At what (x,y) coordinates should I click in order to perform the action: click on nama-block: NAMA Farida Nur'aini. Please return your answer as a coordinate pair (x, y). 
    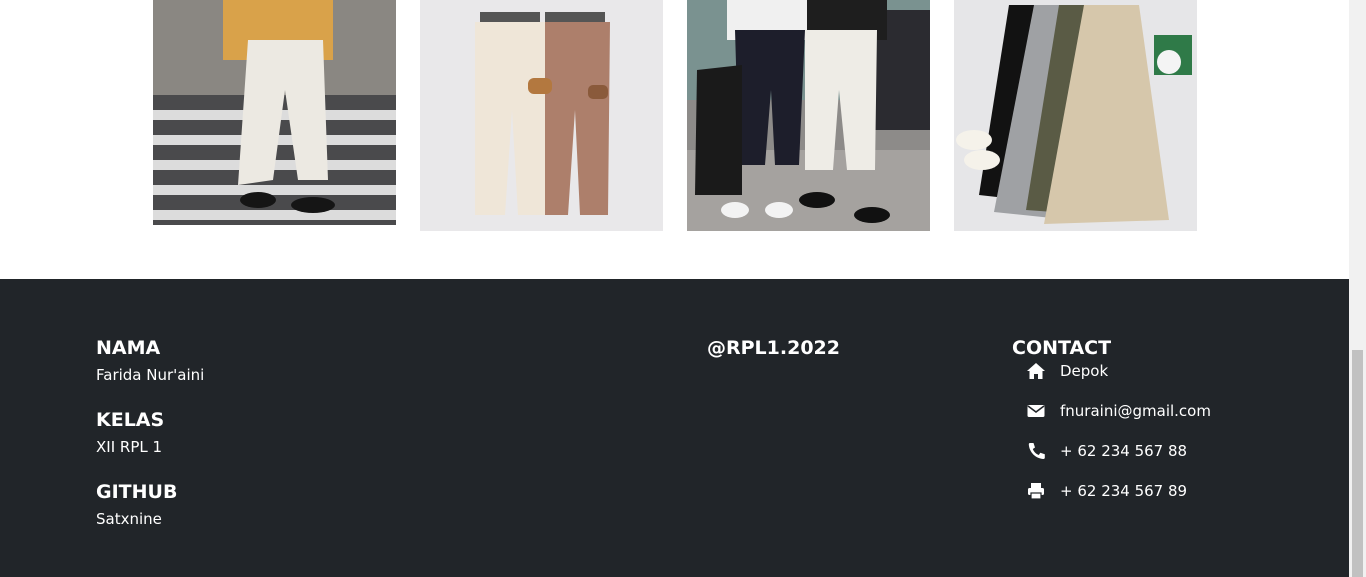
    Looking at the image, I should click on (150, 371).